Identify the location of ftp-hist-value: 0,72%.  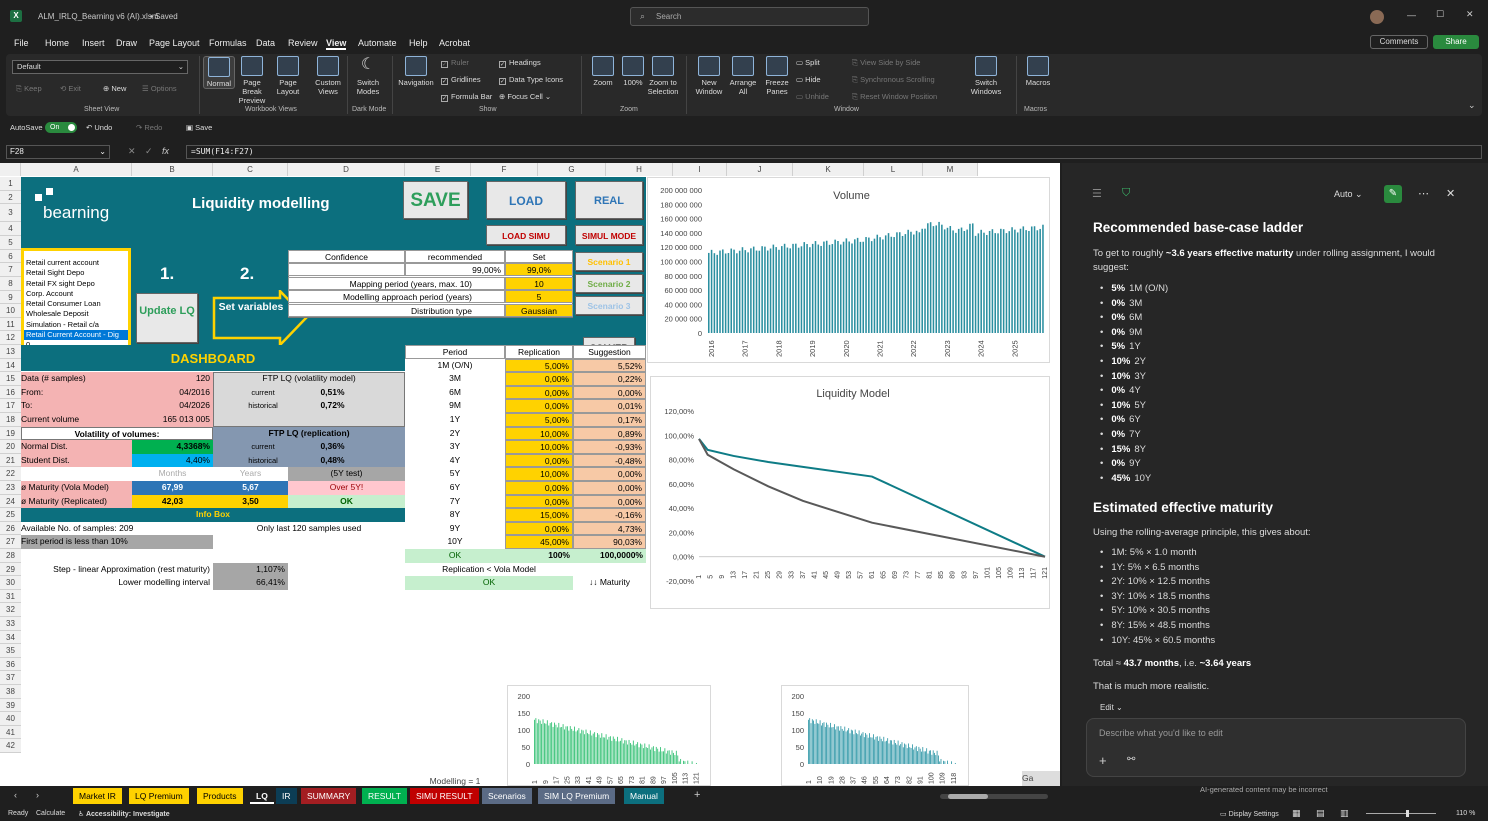
(332, 406).